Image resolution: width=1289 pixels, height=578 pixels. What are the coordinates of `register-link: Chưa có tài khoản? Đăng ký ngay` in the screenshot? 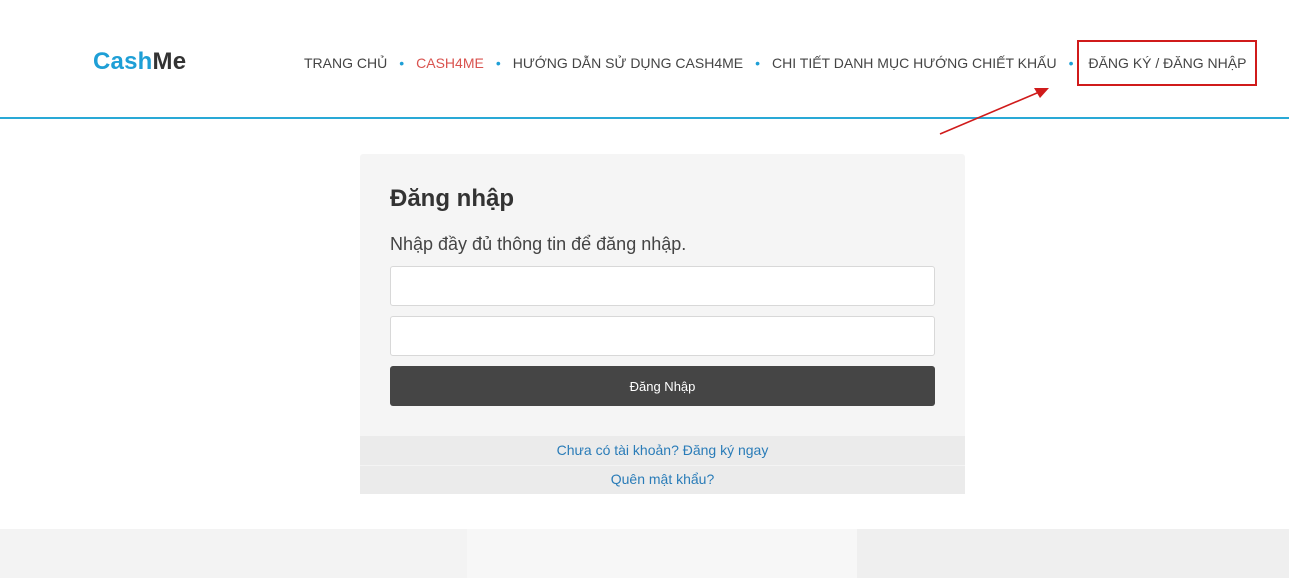 It's located at (662, 450).